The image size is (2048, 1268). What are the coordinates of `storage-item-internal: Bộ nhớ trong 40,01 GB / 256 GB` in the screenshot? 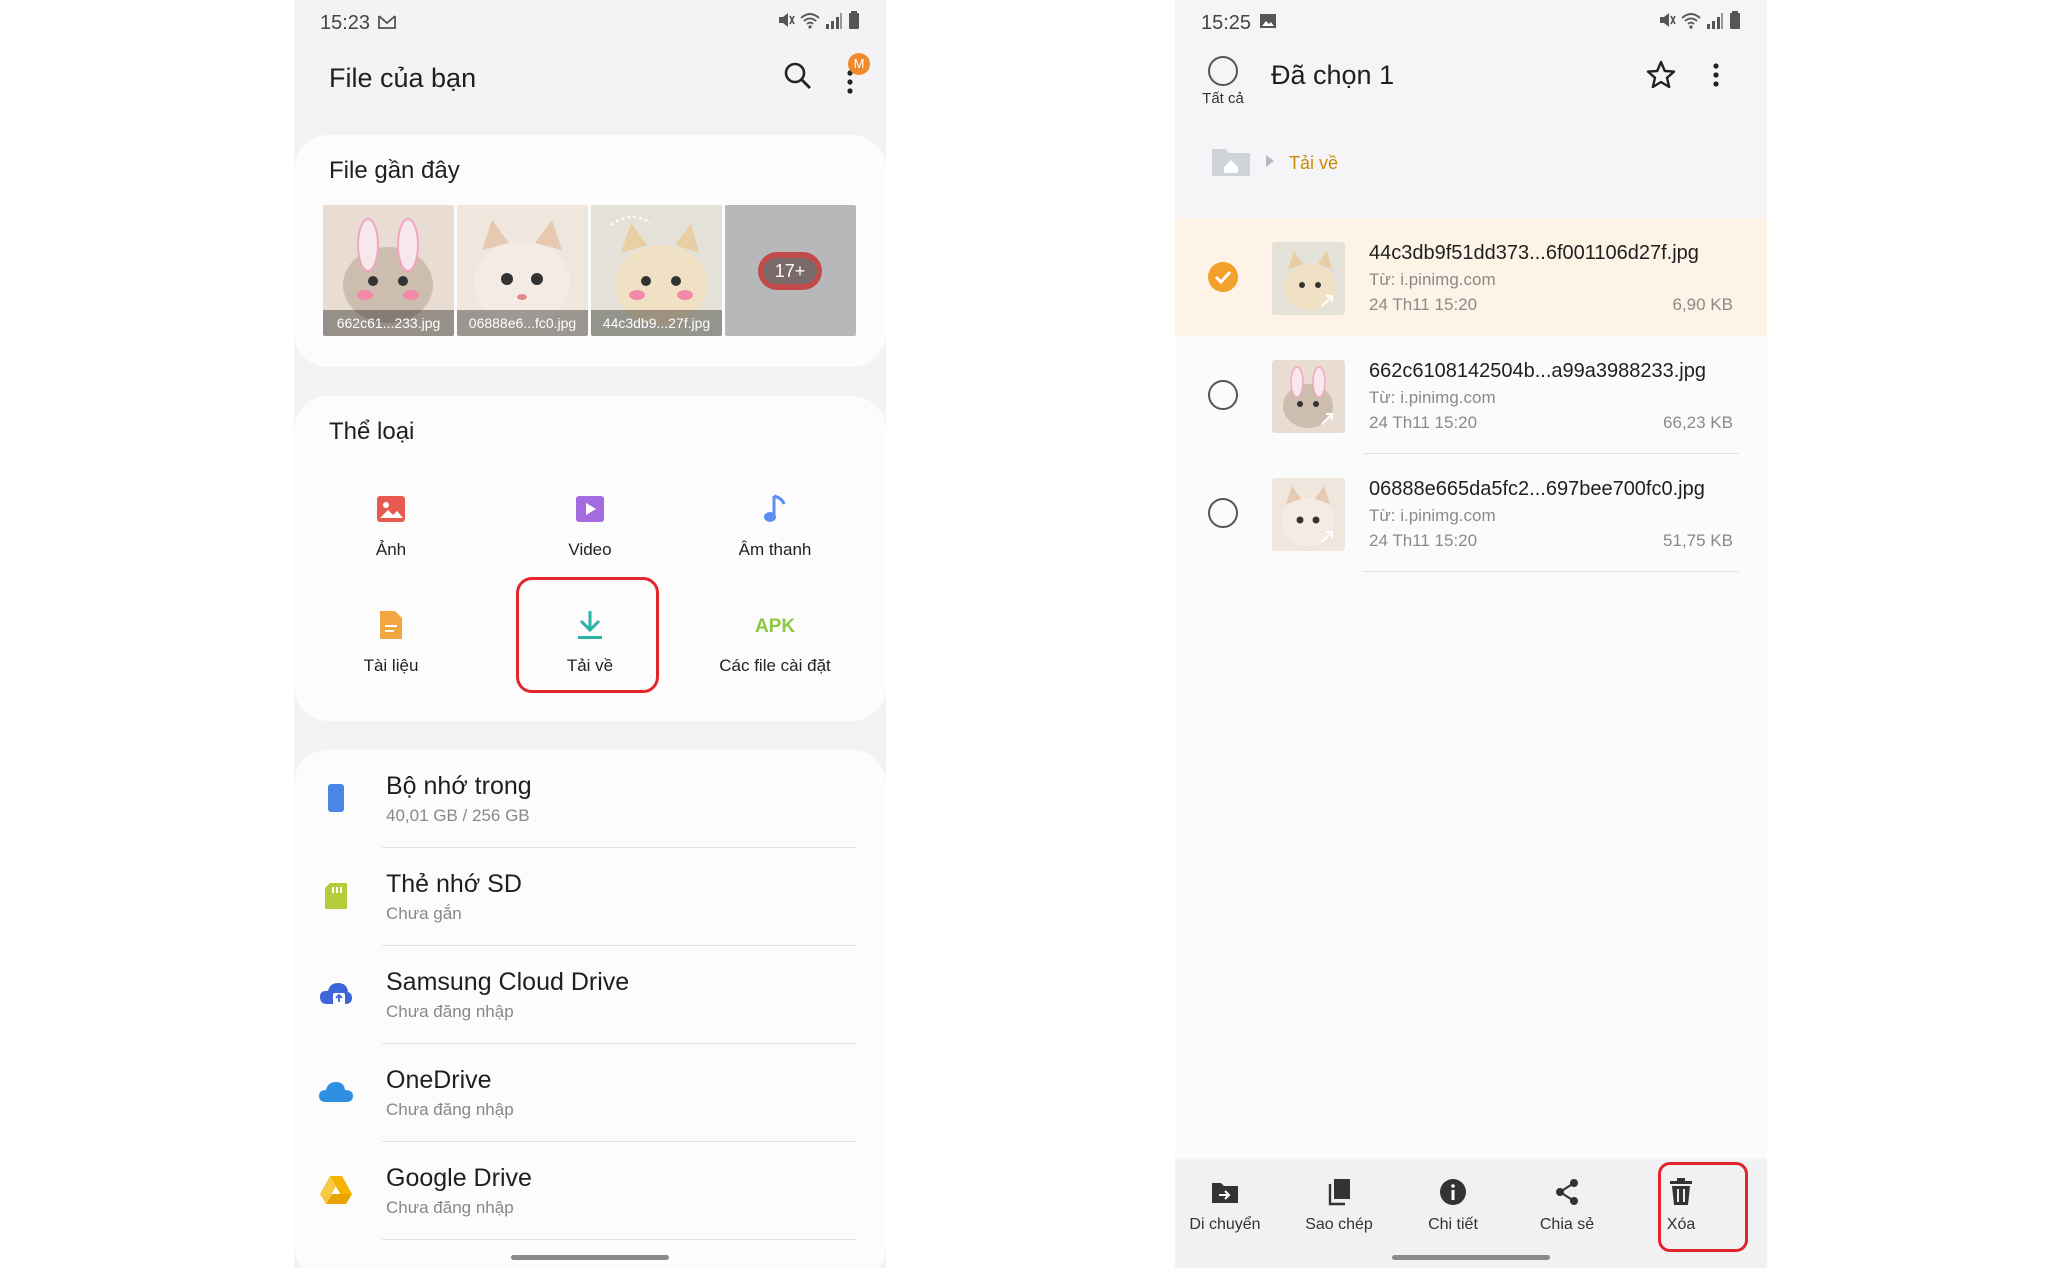 It's located at (590, 799).